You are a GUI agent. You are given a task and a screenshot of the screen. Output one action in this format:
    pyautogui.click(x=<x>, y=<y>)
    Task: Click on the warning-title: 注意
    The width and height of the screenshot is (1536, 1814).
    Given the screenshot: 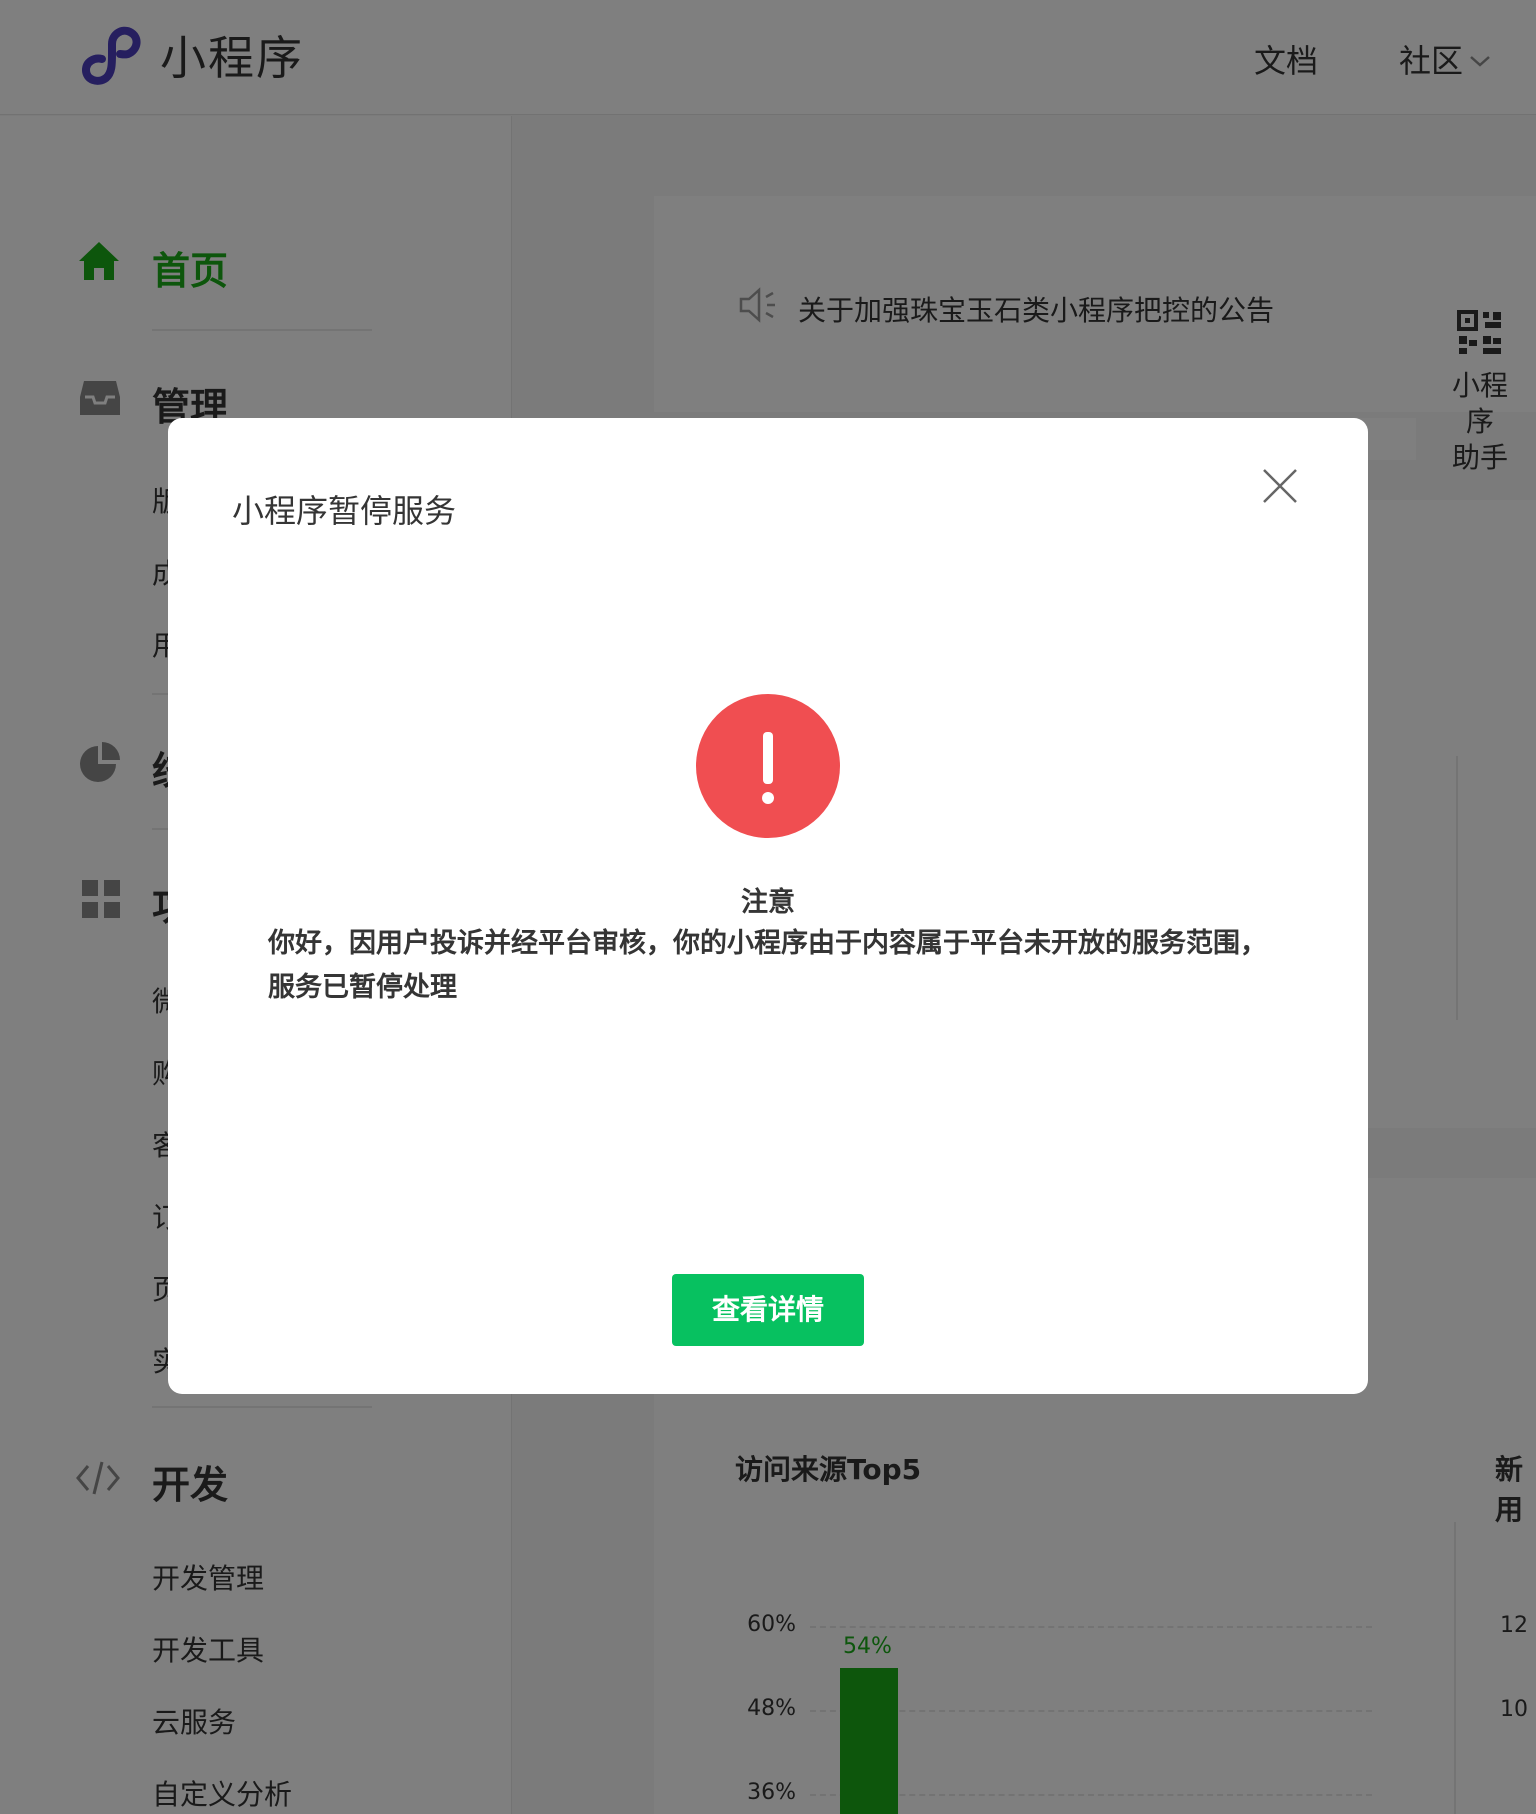 What is the action you would take?
    pyautogui.click(x=768, y=902)
    